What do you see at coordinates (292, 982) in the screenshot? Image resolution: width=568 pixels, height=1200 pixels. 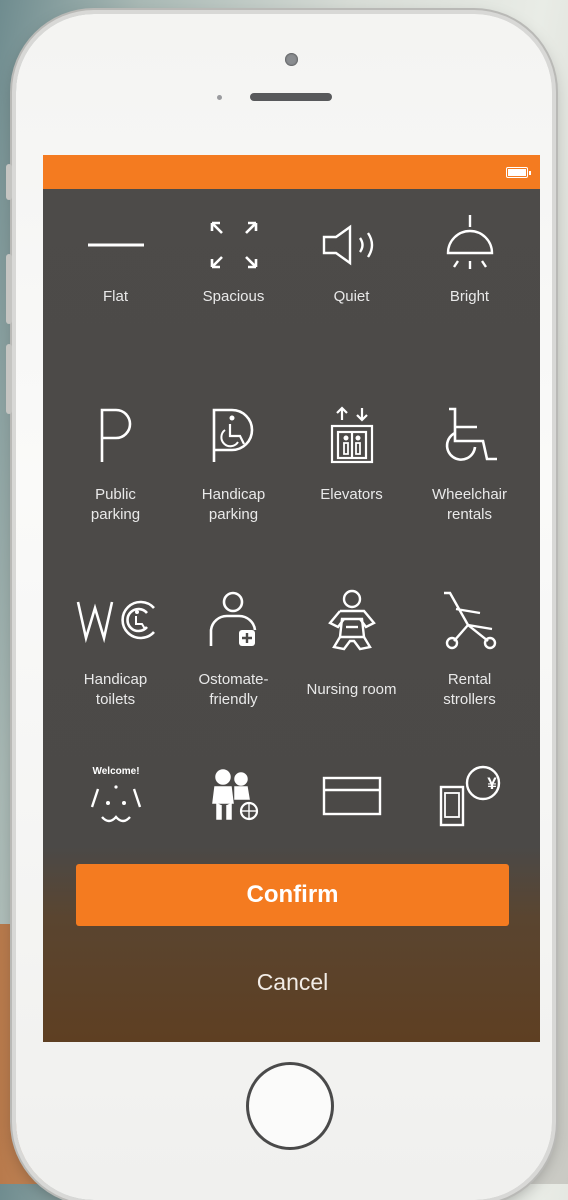 I see `cancel-button: Cancel` at bounding box center [292, 982].